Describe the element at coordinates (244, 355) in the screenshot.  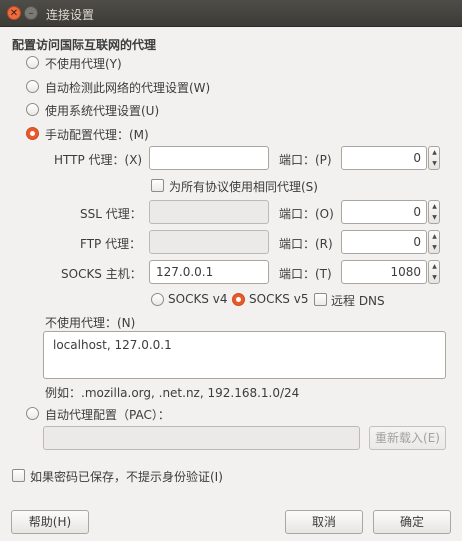
I see `no-proxy-textarea: localhost, 127.0.0.1` at that location.